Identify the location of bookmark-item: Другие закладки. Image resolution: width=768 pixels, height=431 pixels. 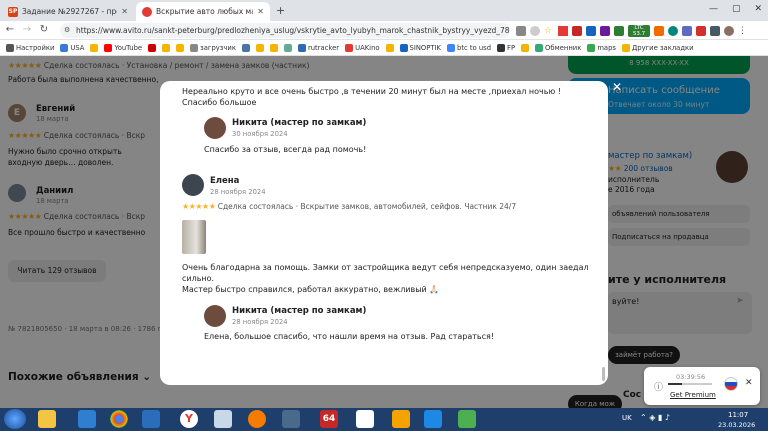
(657, 47).